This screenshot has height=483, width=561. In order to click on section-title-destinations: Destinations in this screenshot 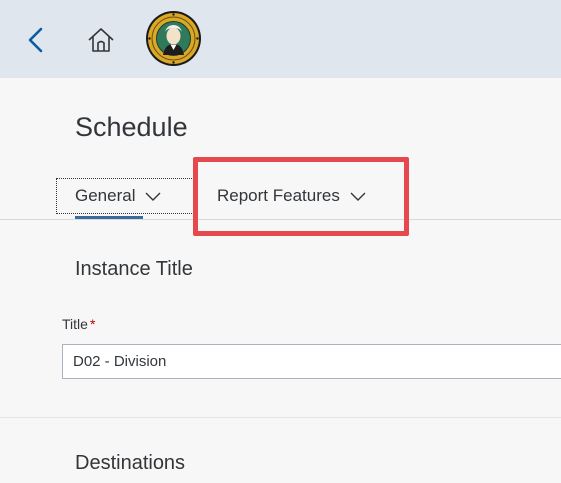, I will do `click(130, 463)`.